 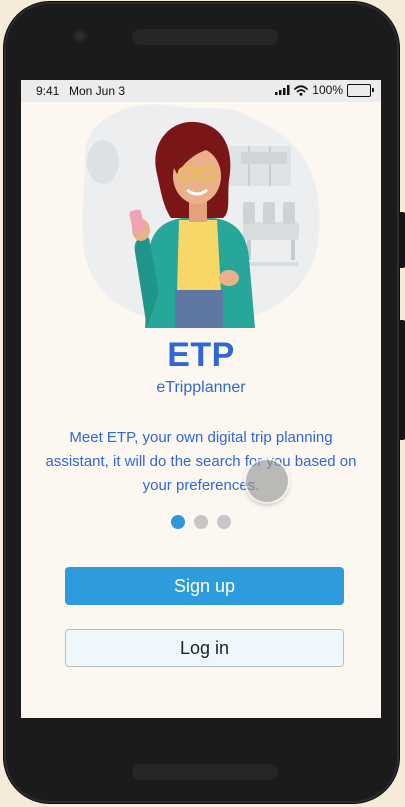 I want to click on bottom-speaker, so click(x=205, y=772).